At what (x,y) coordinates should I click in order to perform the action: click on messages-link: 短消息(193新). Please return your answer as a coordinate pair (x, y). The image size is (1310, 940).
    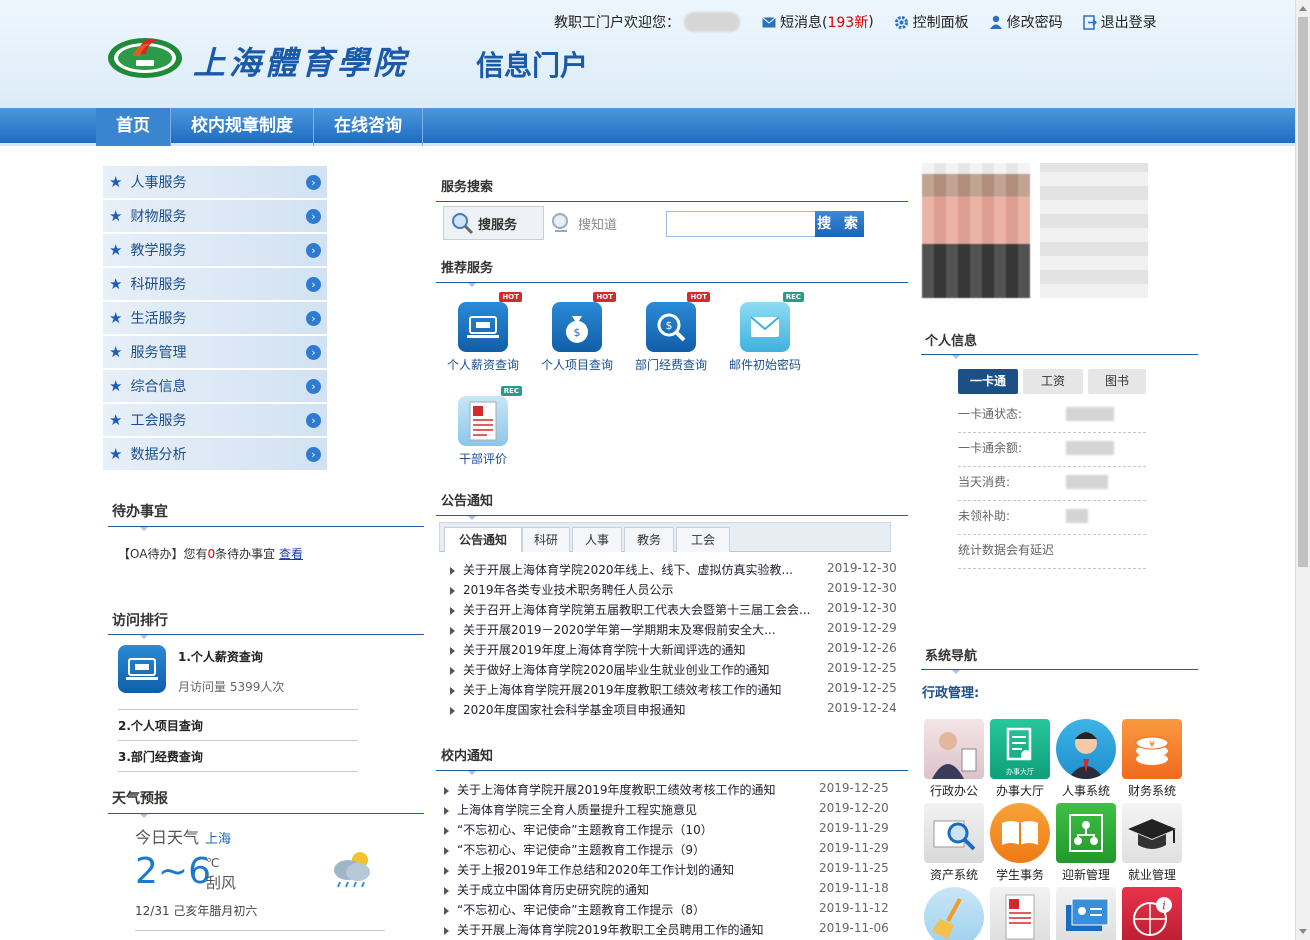
    Looking at the image, I should click on (818, 22).